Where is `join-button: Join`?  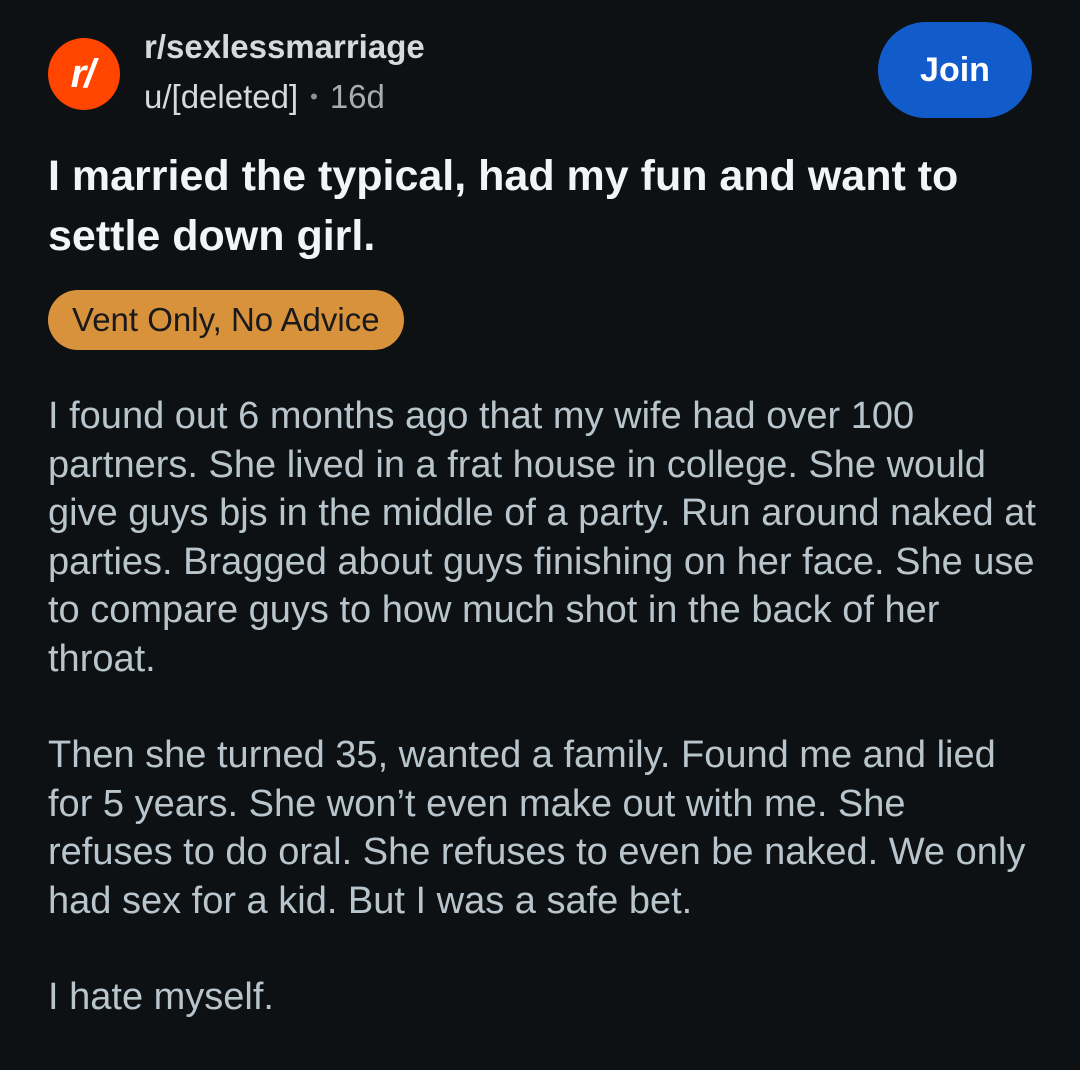
join-button: Join is located at coordinates (955, 70).